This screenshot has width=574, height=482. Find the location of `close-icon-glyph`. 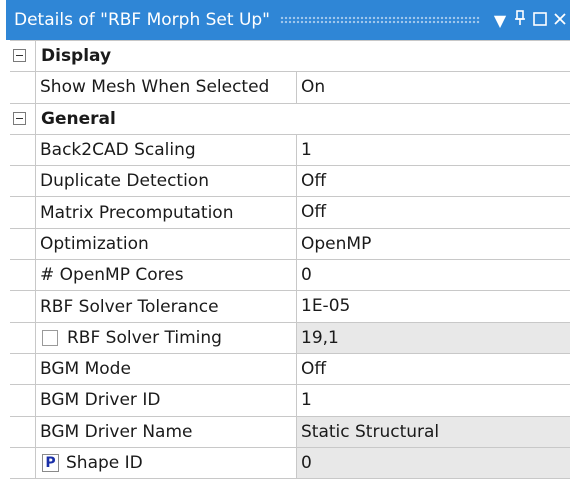

close-icon-glyph is located at coordinates (560, 18).